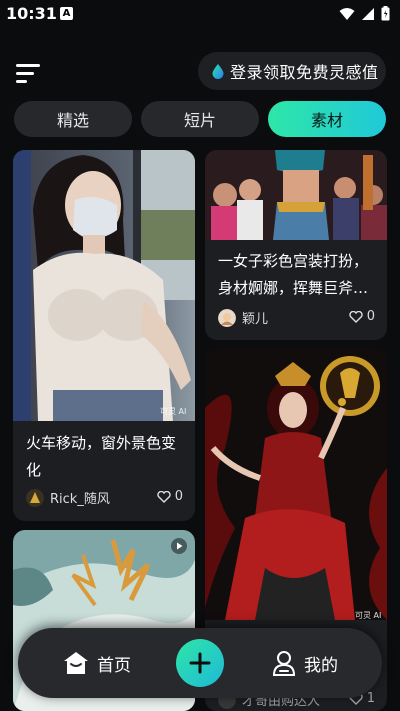 The image size is (400, 711). What do you see at coordinates (66, 13) in the screenshot?
I see `notification-icon: A` at bounding box center [66, 13].